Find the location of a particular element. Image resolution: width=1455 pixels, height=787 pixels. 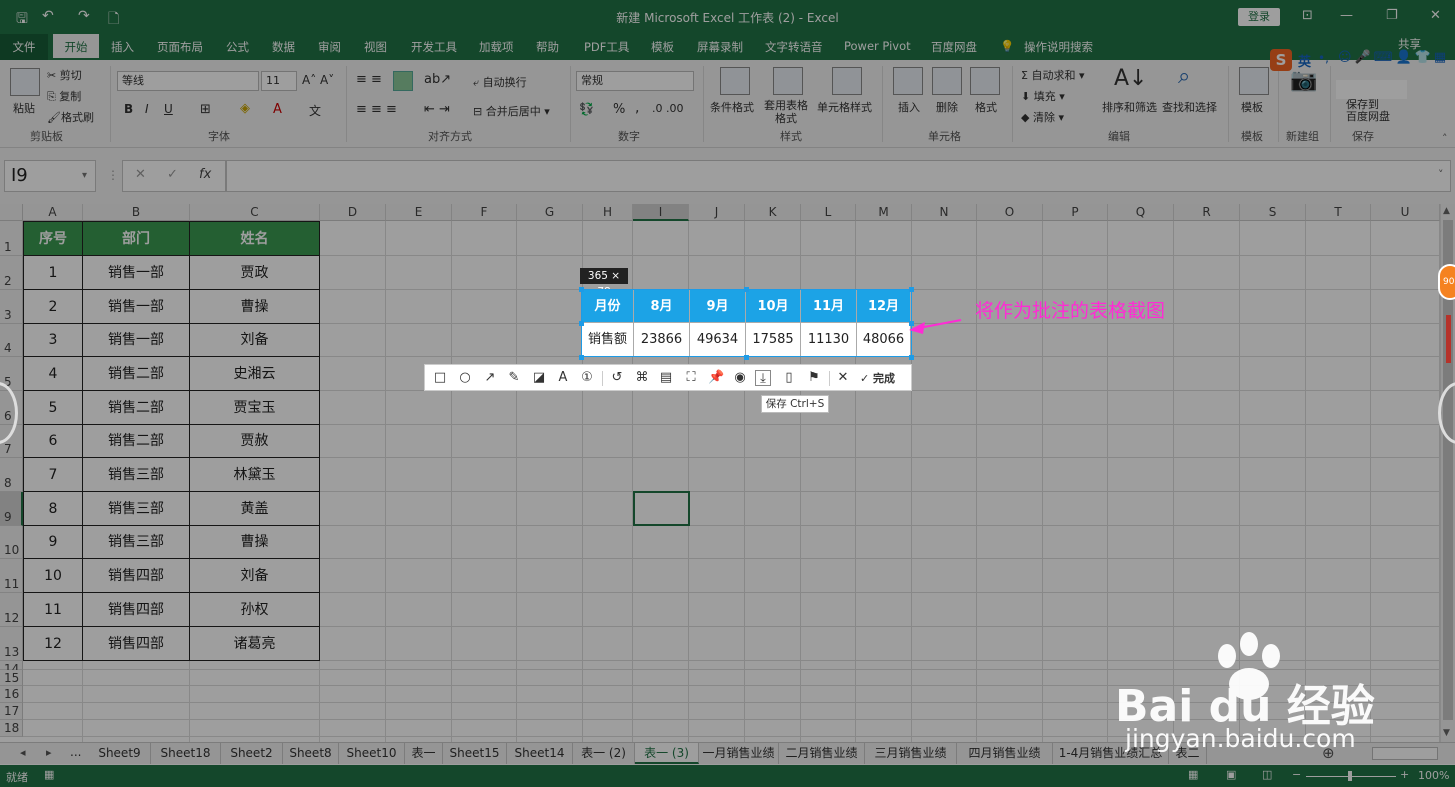

column-header-F: F is located at coordinates (484, 212).